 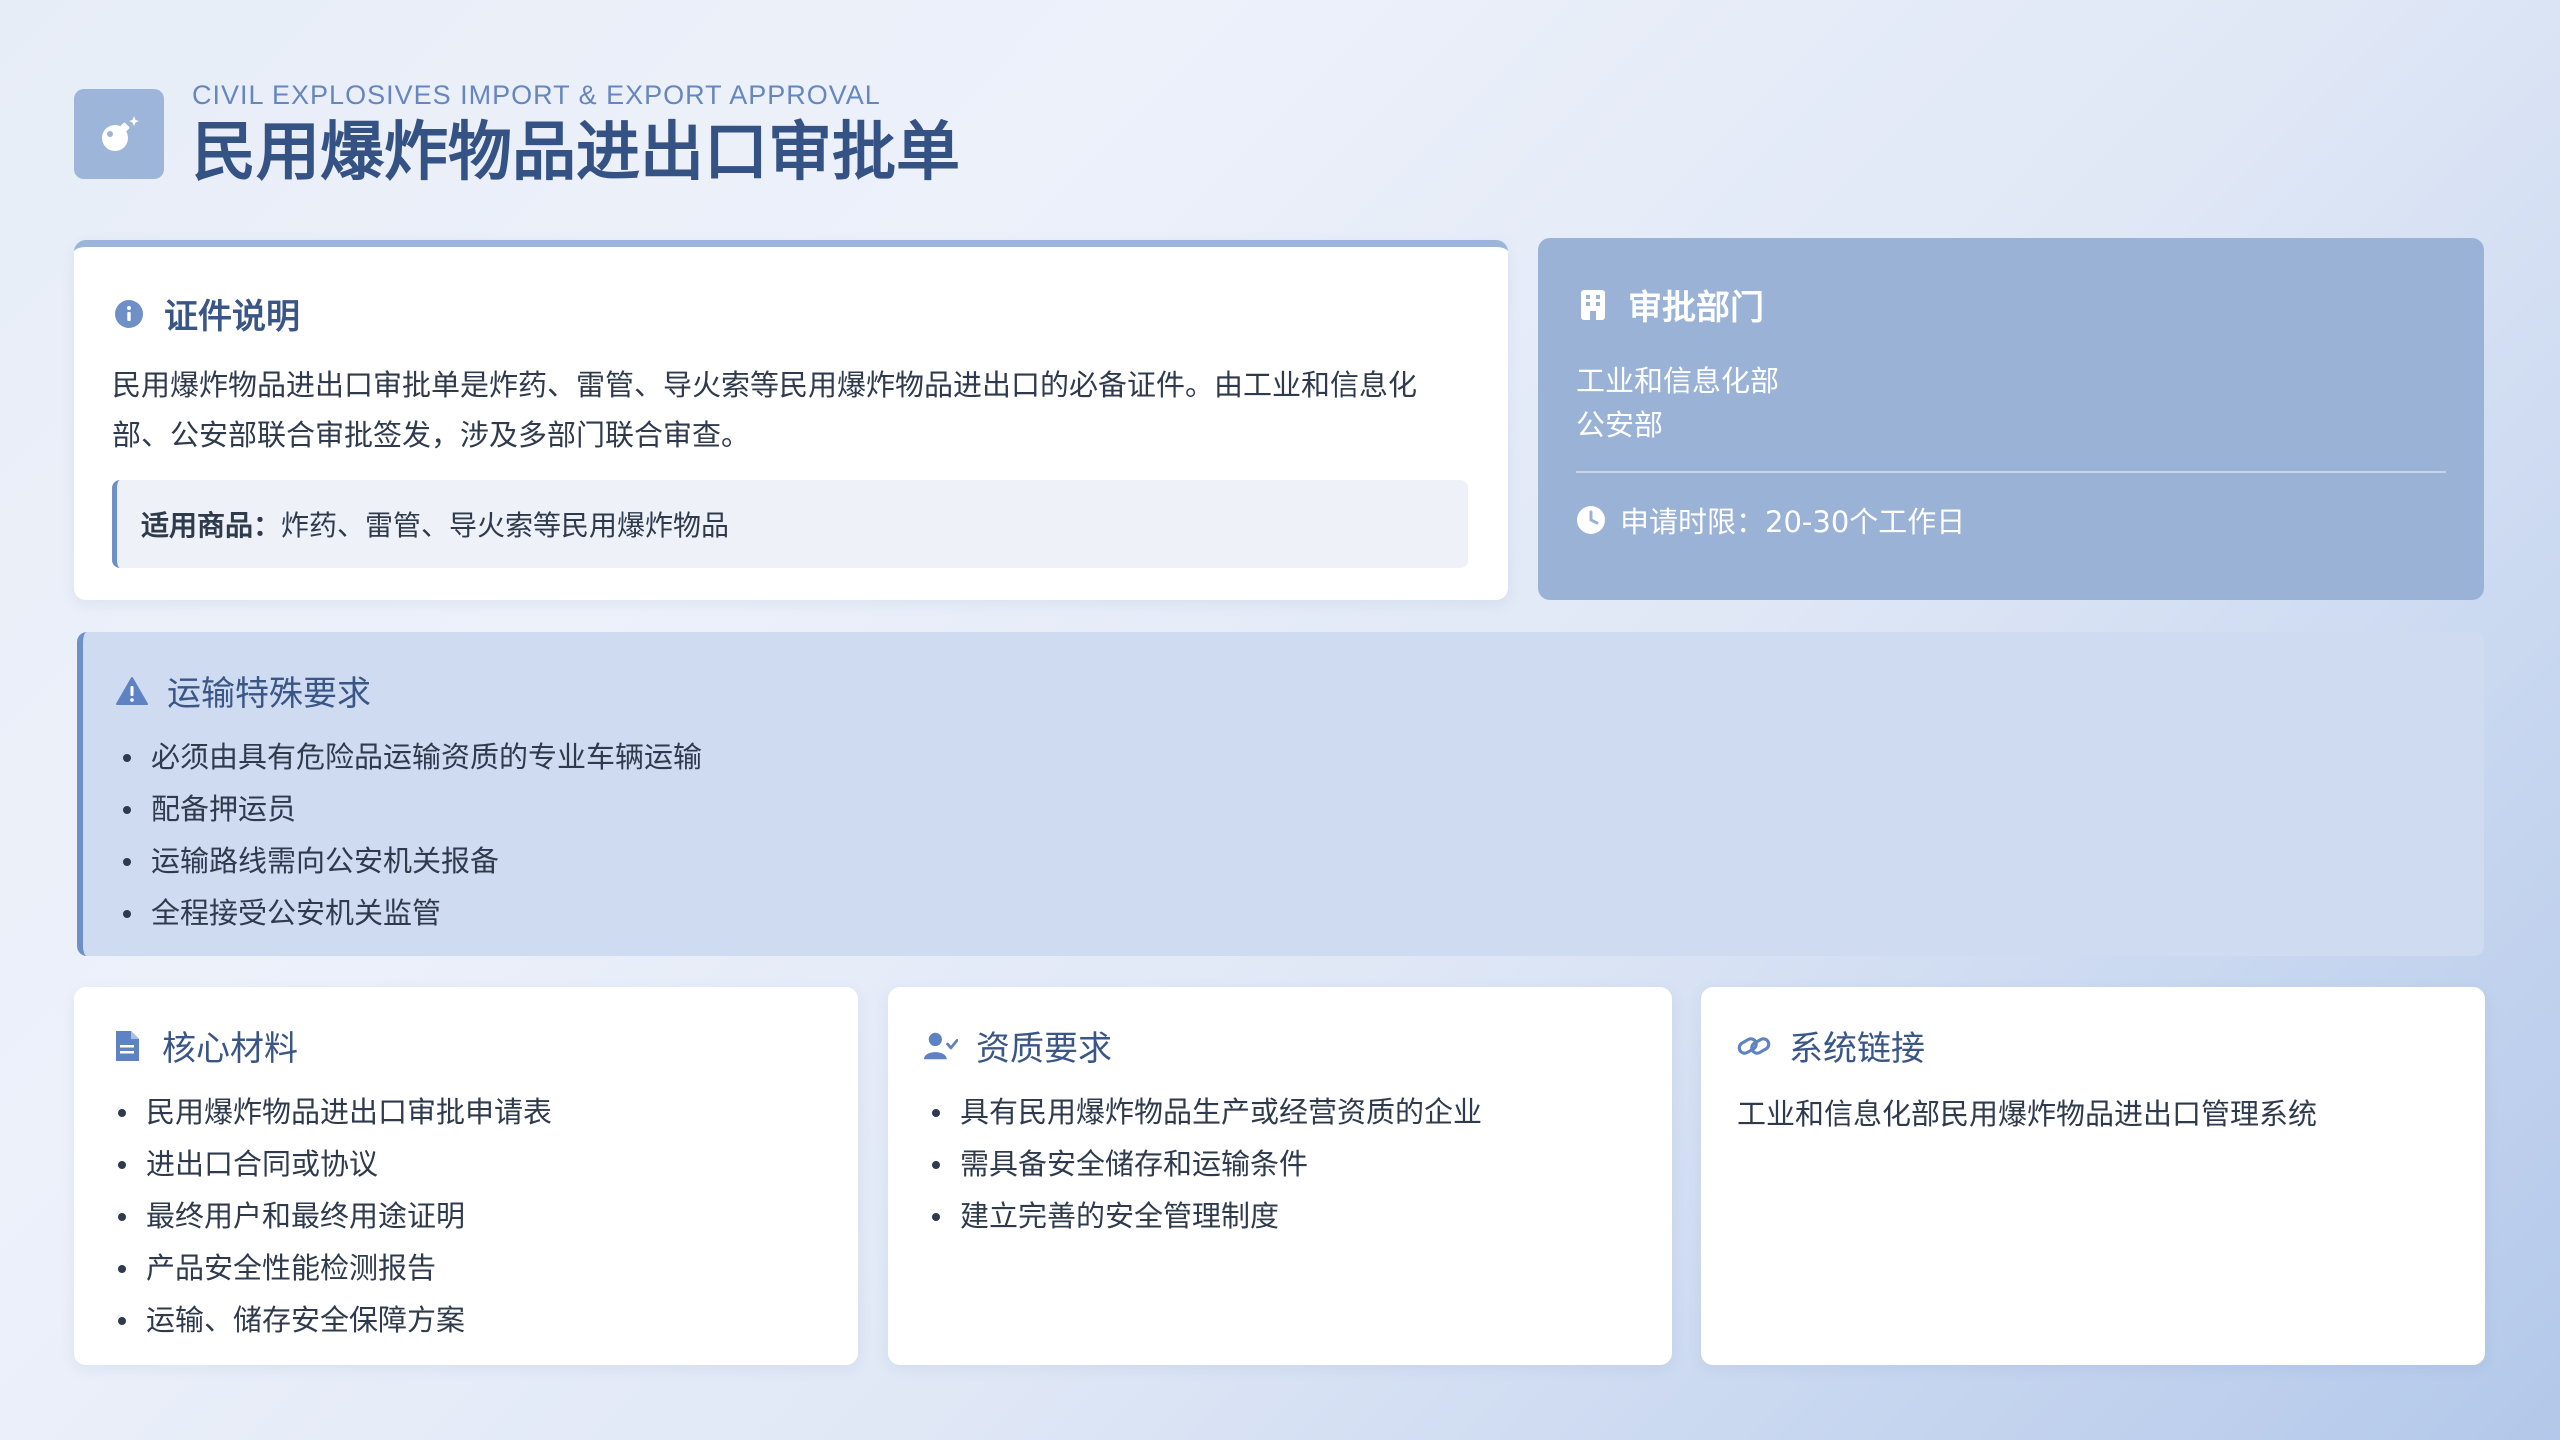 I want to click on list-item: 配备押运员, so click(x=1283, y=809).